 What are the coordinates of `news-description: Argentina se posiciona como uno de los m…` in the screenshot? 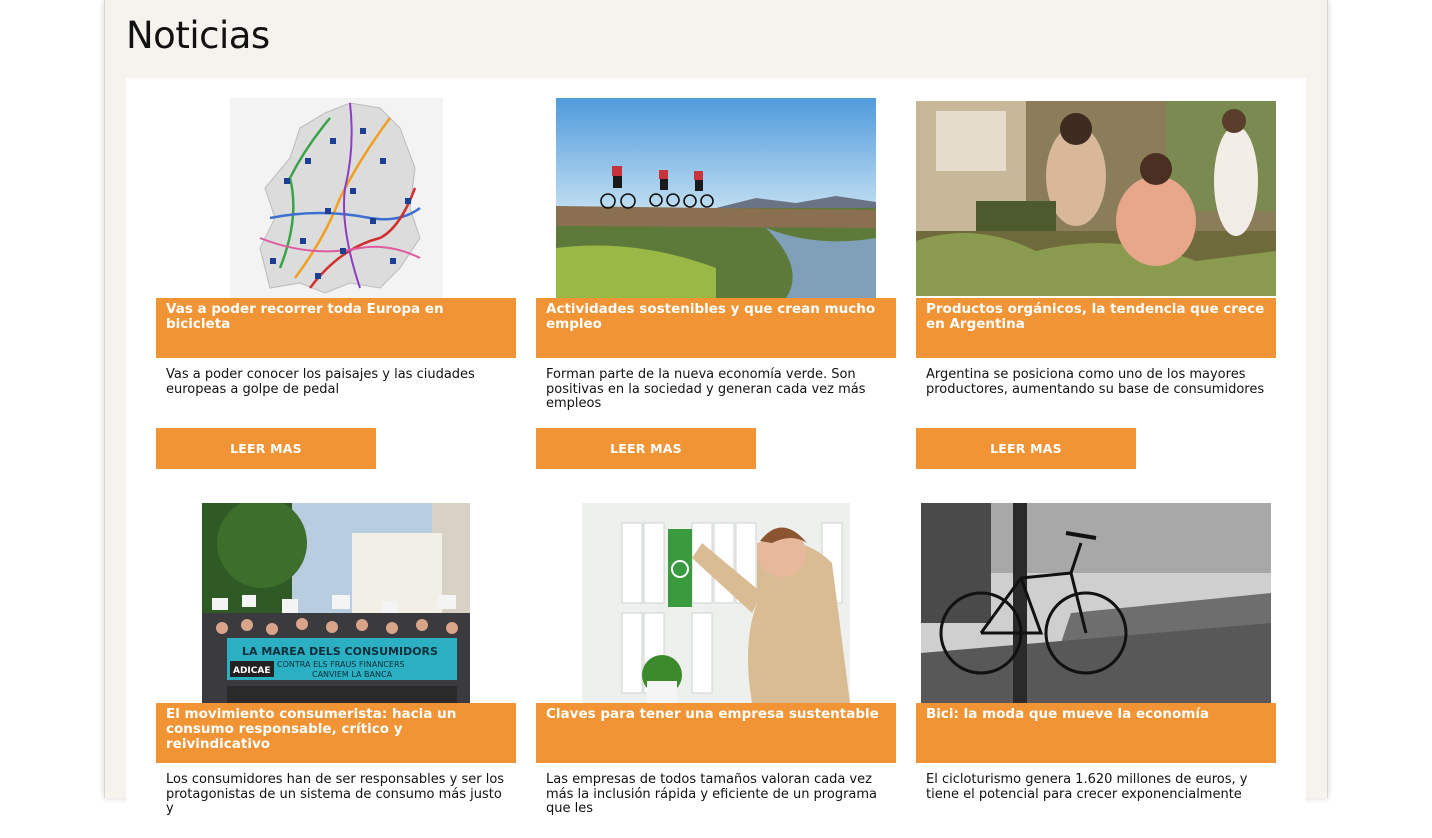 It's located at (1095, 382).